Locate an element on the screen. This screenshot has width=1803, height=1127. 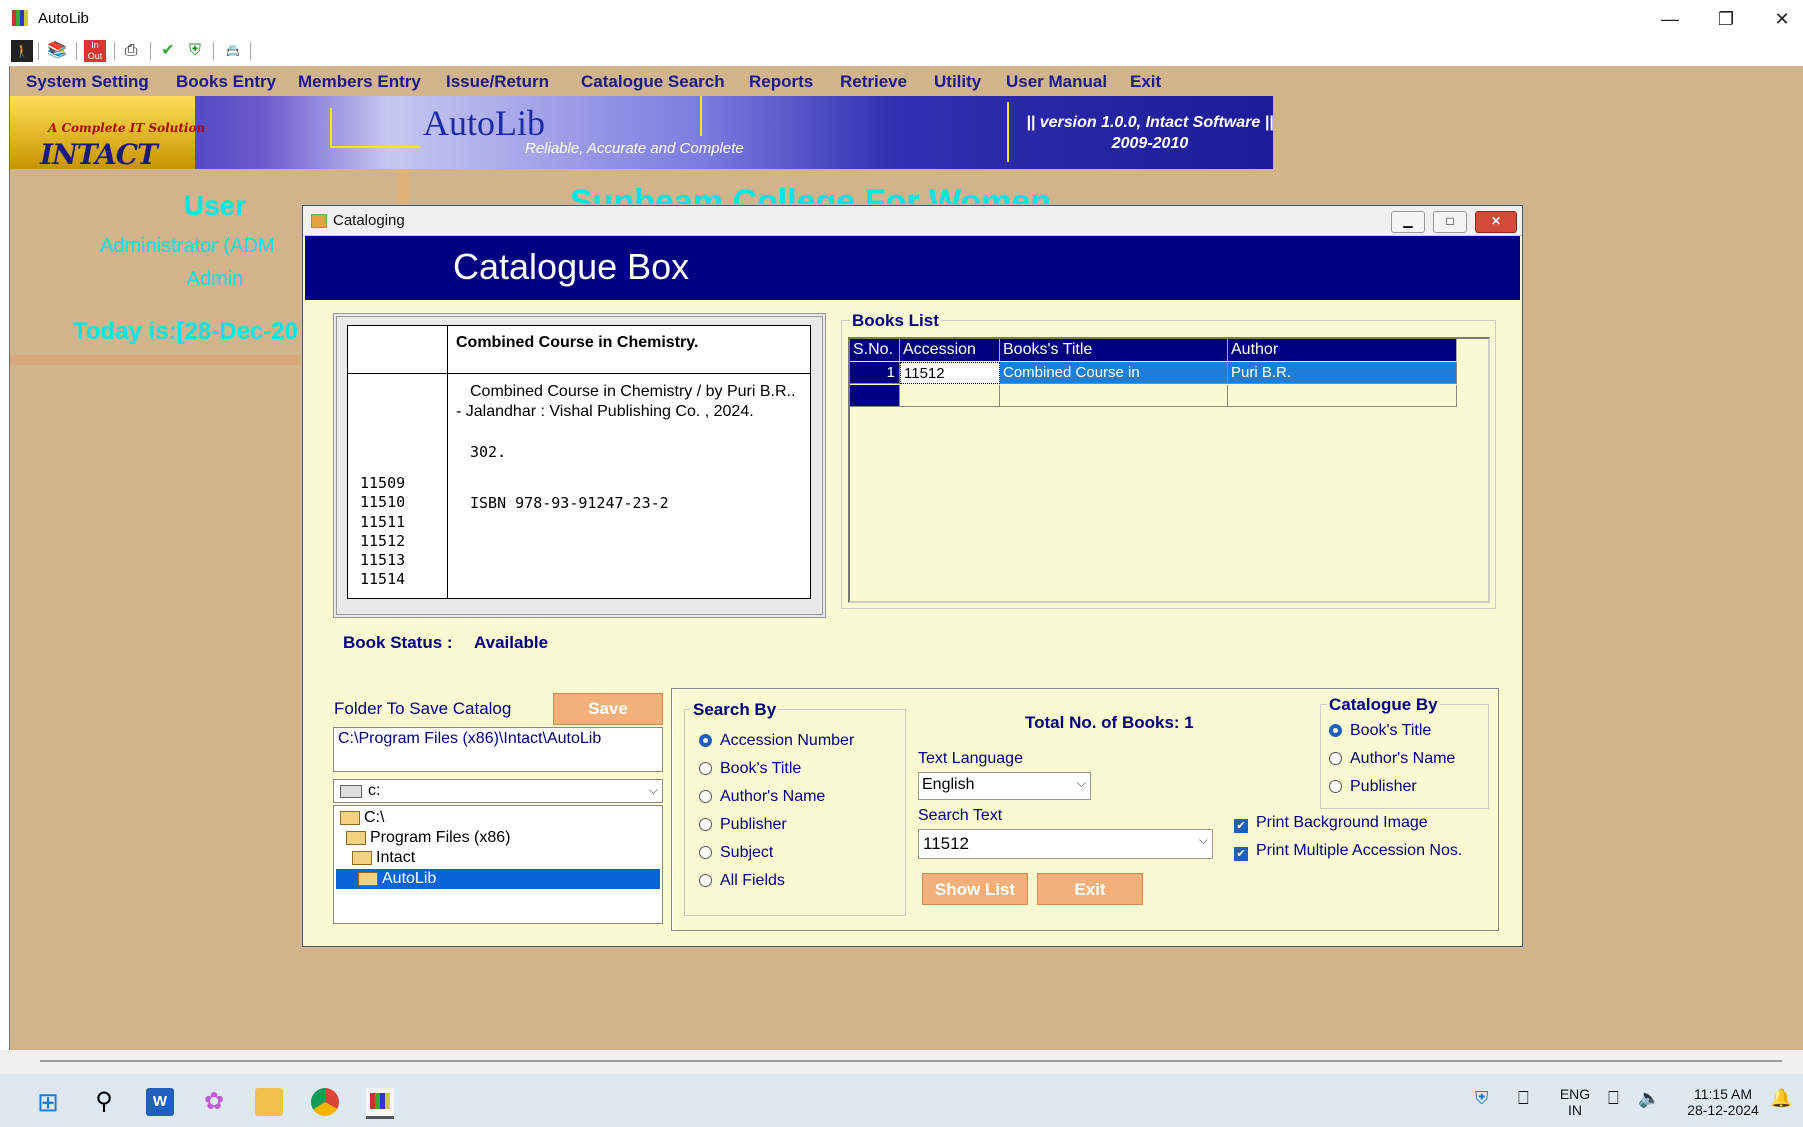
notification-bell-icon: 🔔 is located at coordinates (1781, 1098).